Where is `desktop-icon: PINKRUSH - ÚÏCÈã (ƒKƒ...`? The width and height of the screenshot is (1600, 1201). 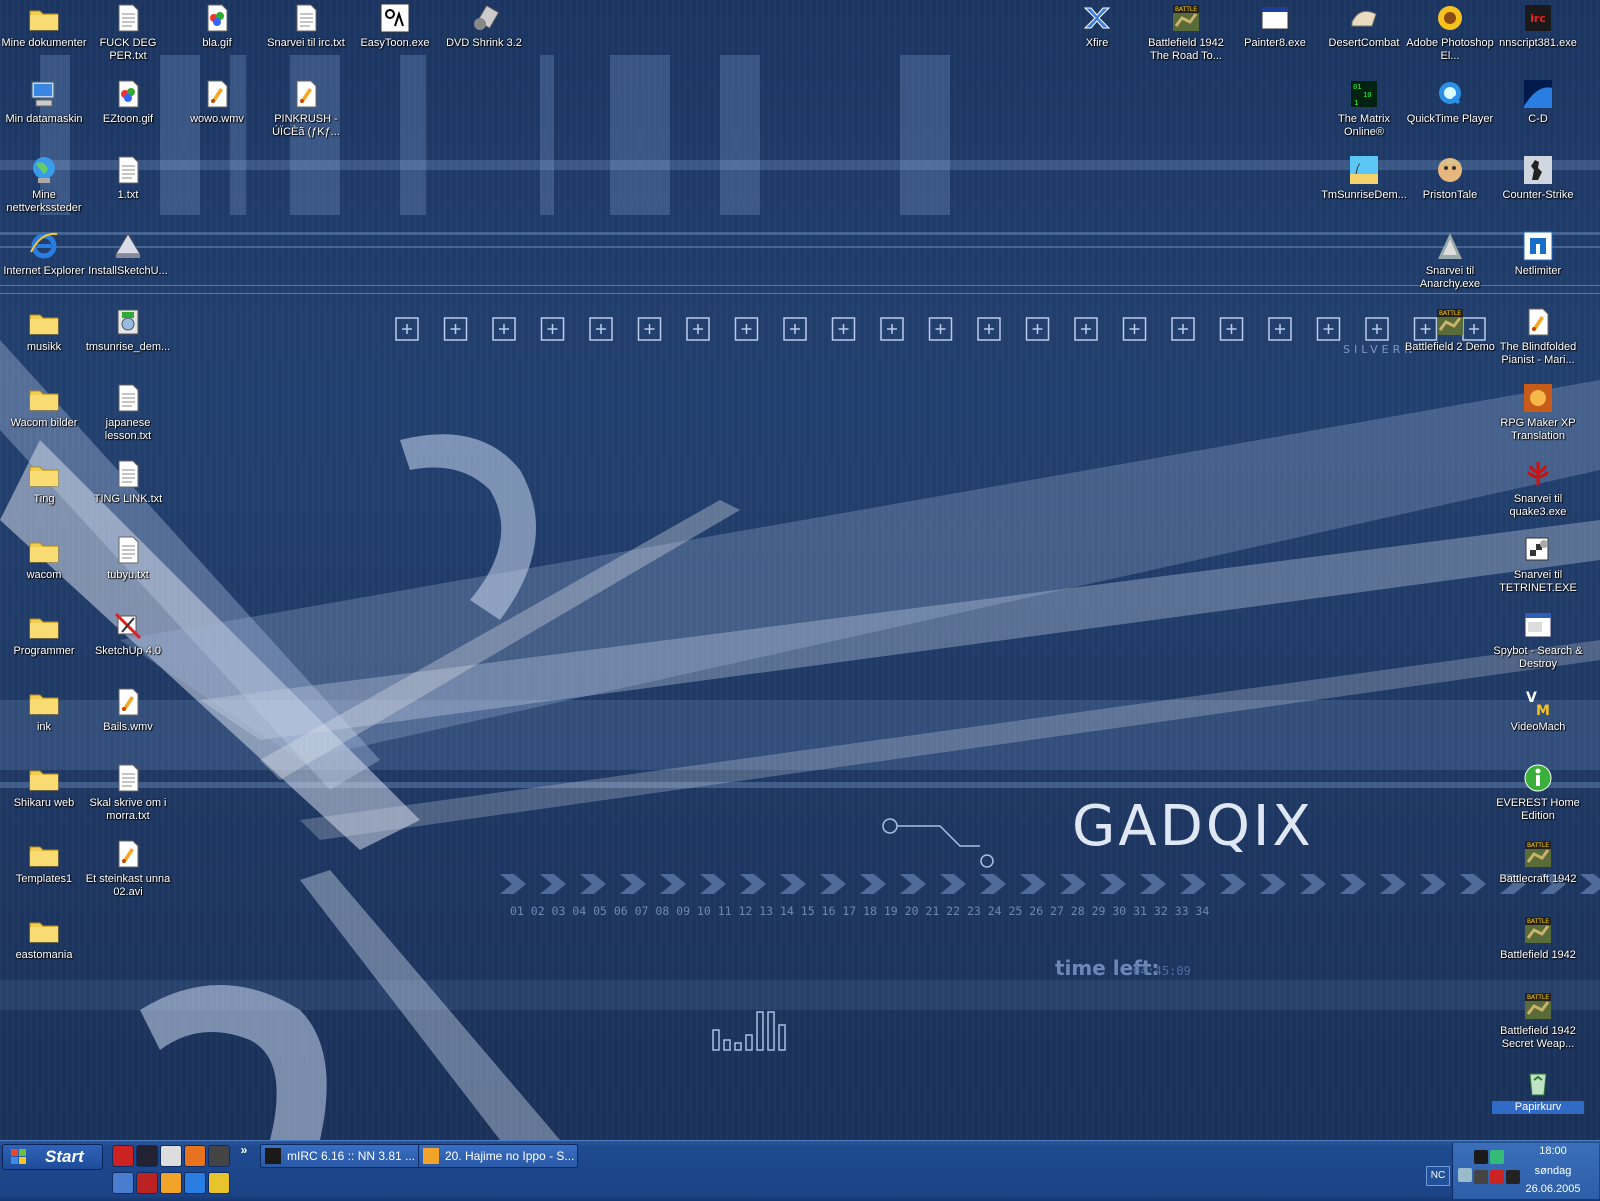 desktop-icon: PINKRUSH - ÚÏCÈã (ƒKƒ... is located at coordinates (306, 108).